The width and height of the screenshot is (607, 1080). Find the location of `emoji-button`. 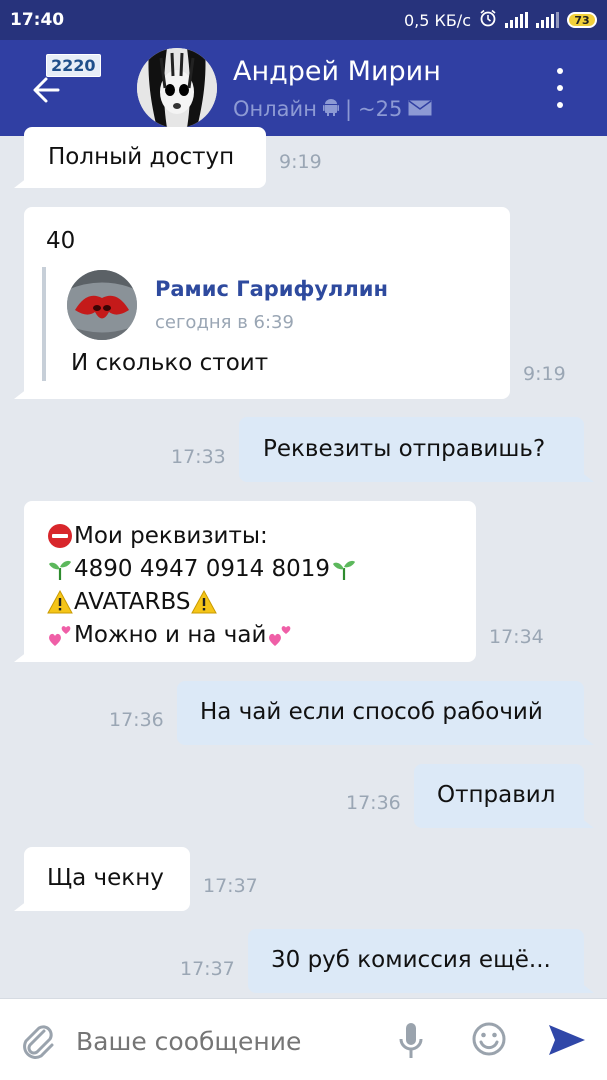

emoji-button is located at coordinates (489, 1039).